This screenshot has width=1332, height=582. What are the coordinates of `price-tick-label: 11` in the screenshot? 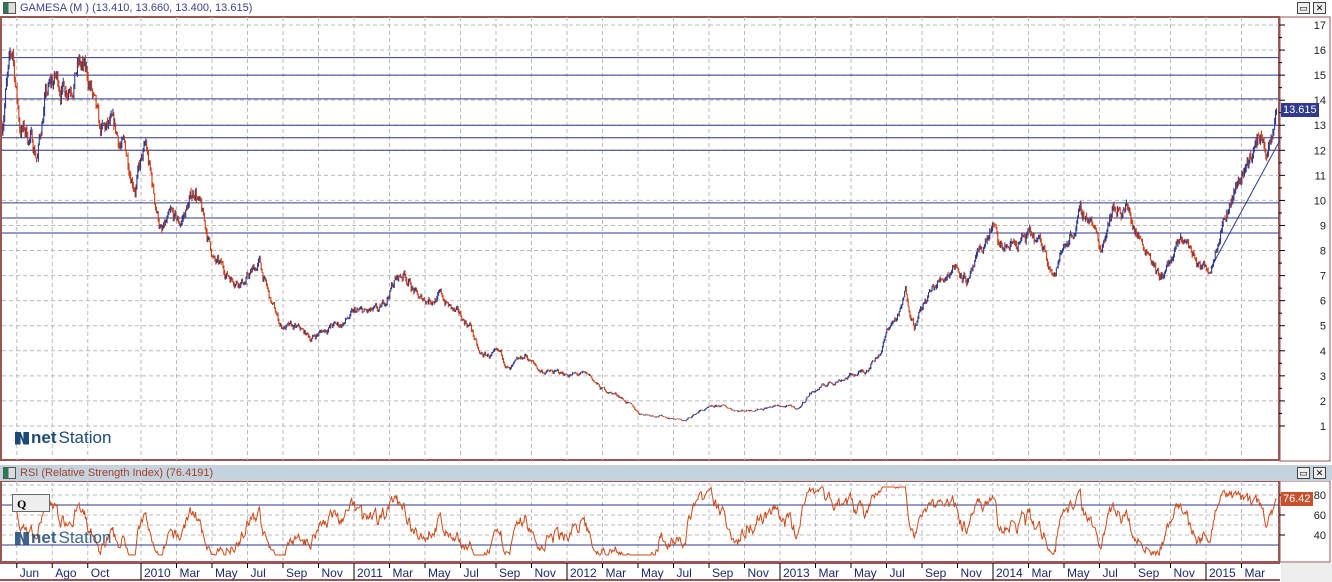 It's located at (1320, 176).